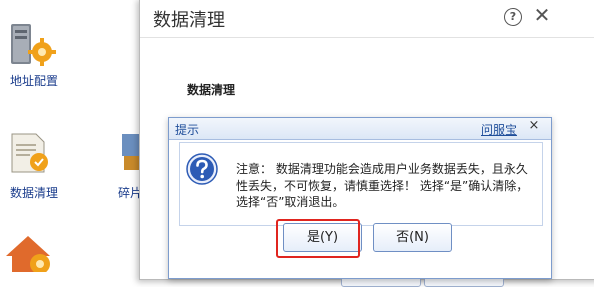 This screenshot has height=287, width=594. Describe the element at coordinates (542, 15) in the screenshot. I see `close-icon: ✕` at that location.